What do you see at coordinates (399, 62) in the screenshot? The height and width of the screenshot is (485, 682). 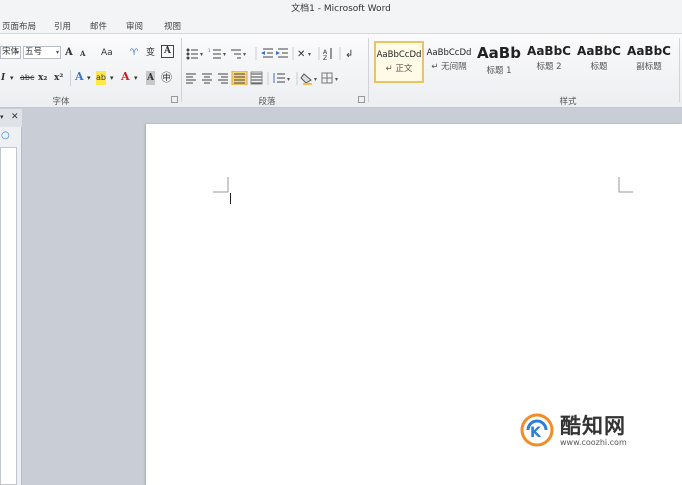 I see `style-normal: AaBbCcDd ↵ 正文` at bounding box center [399, 62].